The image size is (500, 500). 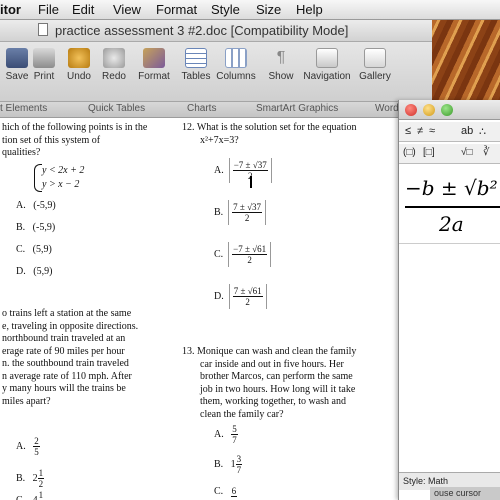 I want to click on menu-size: Size, so click(x=268, y=9).